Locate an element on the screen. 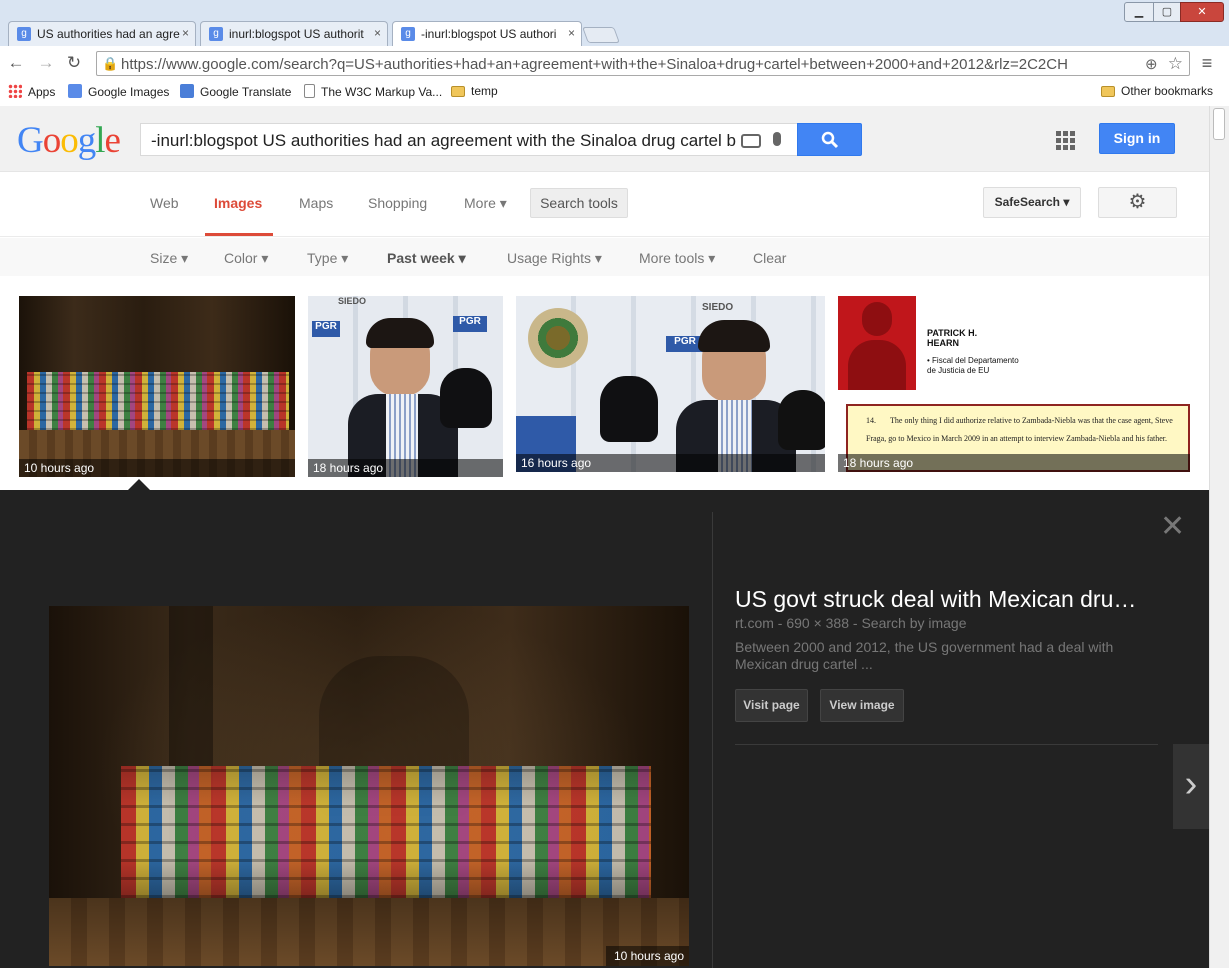 Image resolution: width=1229 pixels, height=968 pixels. doc-name: PATRICK H. HEARN is located at coordinates (952, 338).